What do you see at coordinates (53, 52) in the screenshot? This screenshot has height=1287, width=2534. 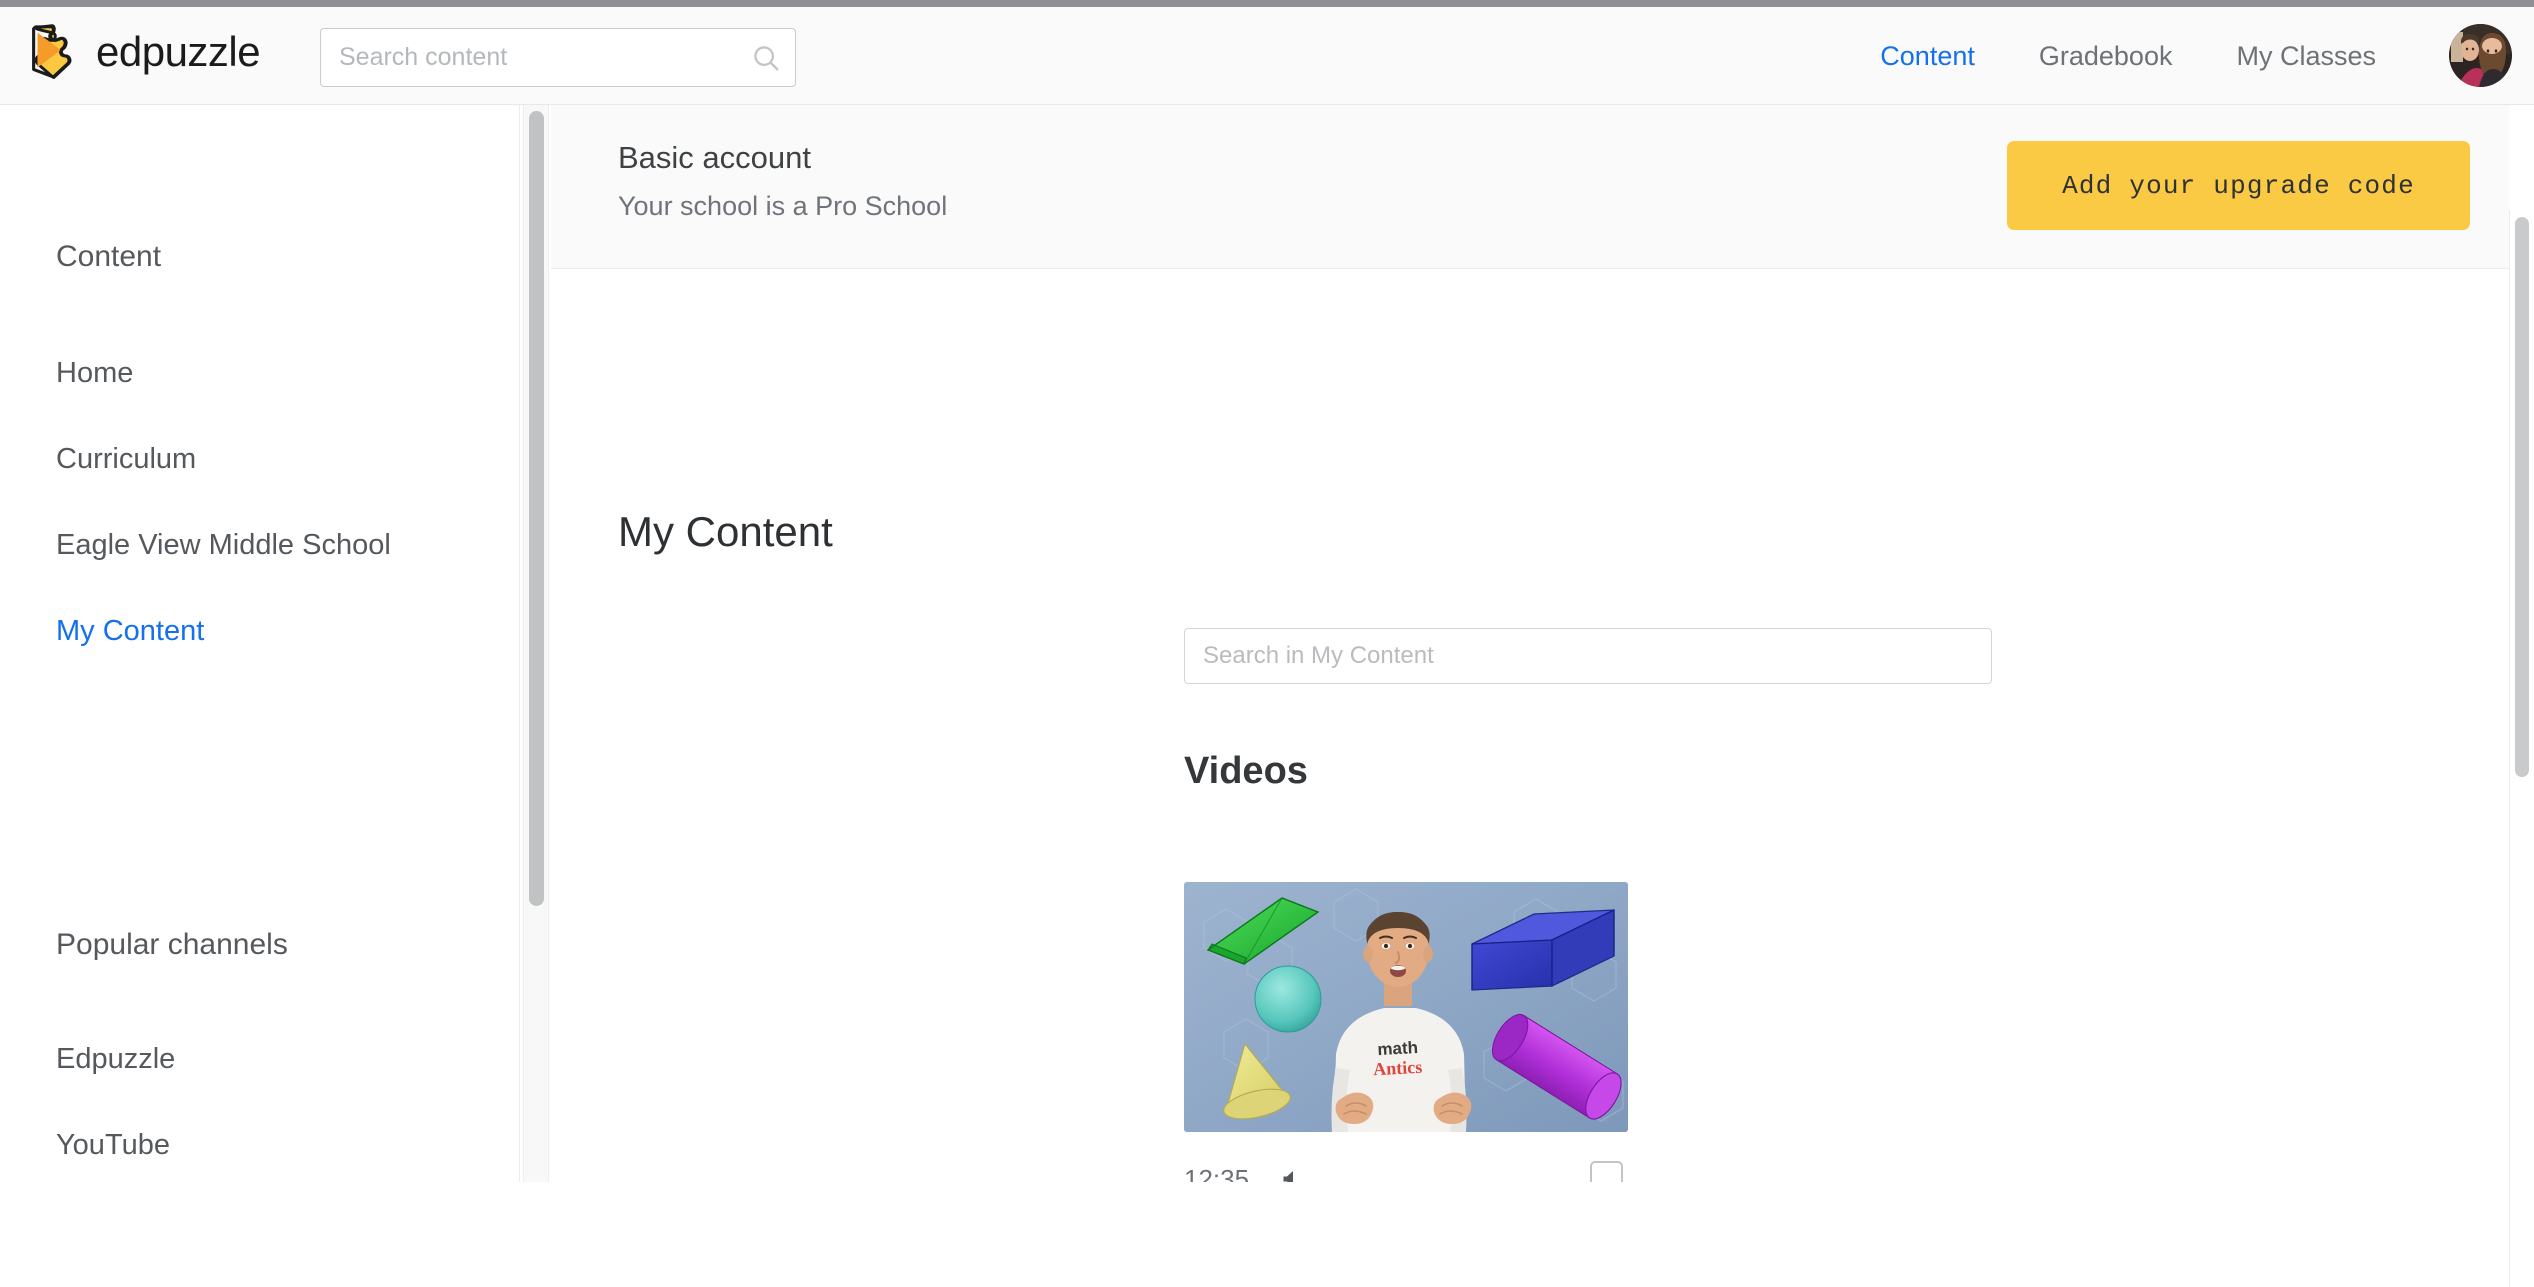 I see `edpuzzle-puzzle-logo-icon` at bounding box center [53, 52].